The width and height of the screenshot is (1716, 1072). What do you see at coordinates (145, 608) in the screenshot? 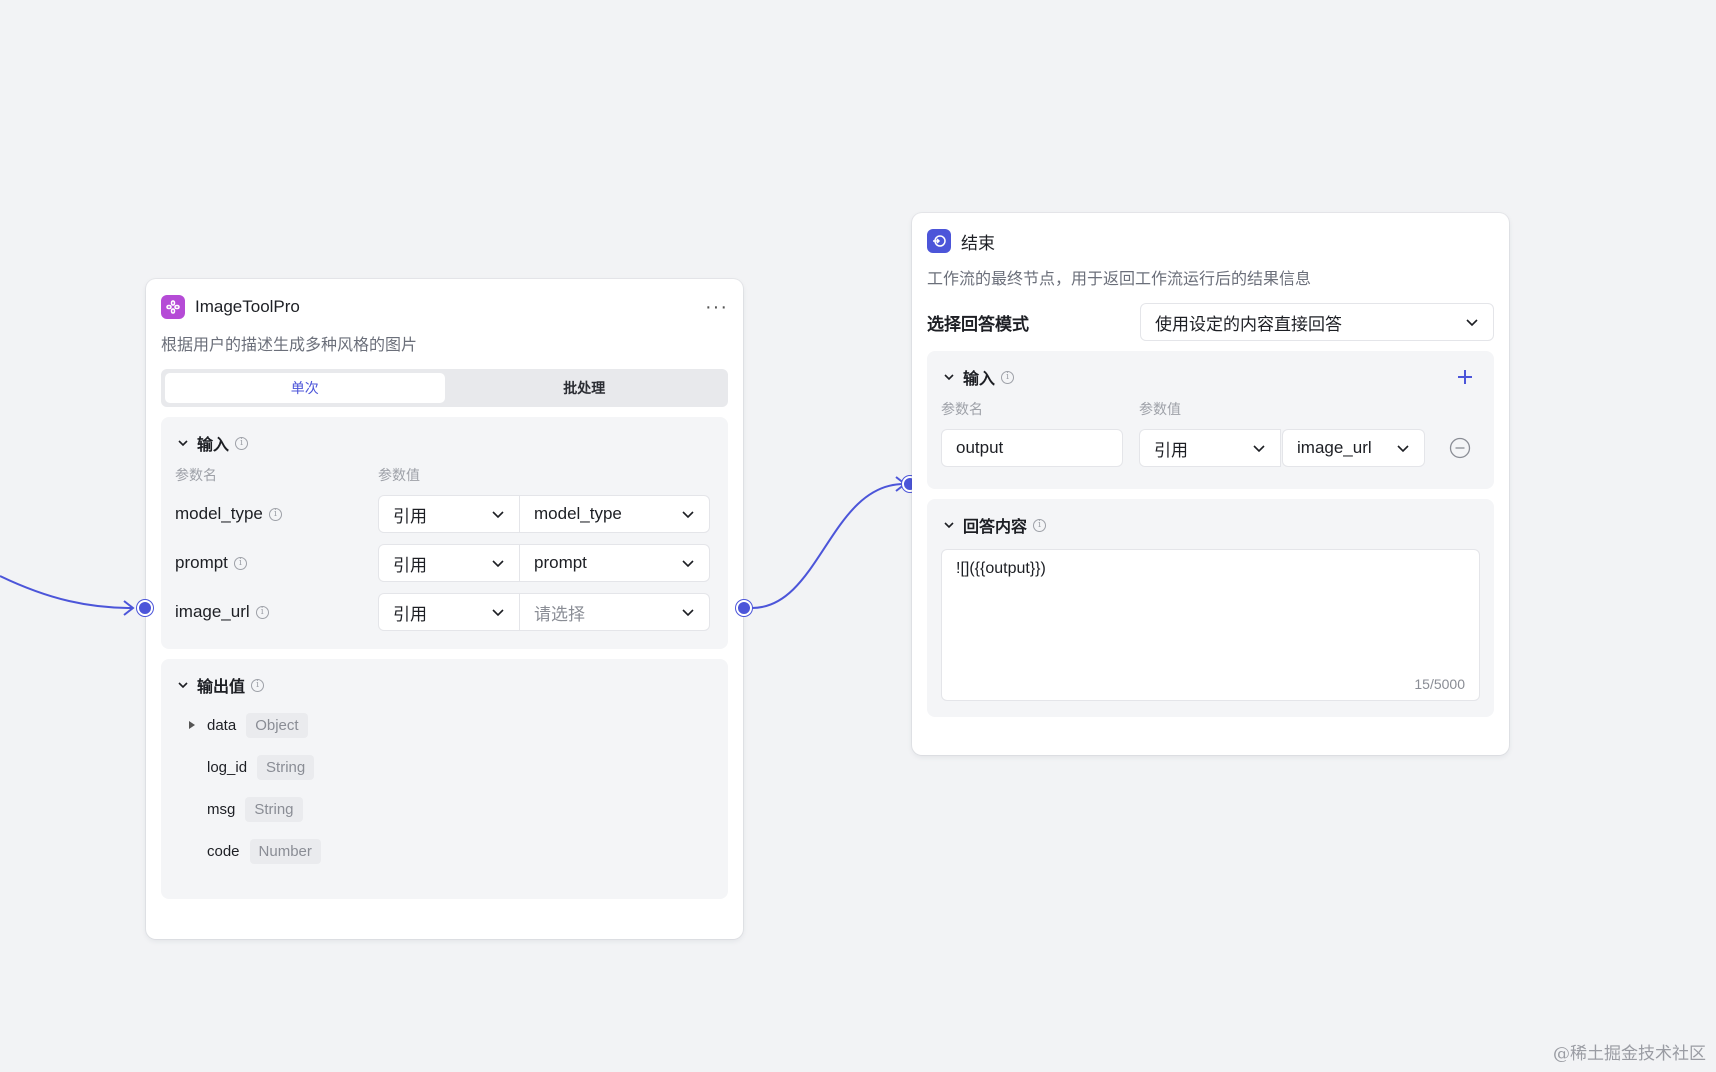
I see `imagetoolpro-input-port` at bounding box center [145, 608].